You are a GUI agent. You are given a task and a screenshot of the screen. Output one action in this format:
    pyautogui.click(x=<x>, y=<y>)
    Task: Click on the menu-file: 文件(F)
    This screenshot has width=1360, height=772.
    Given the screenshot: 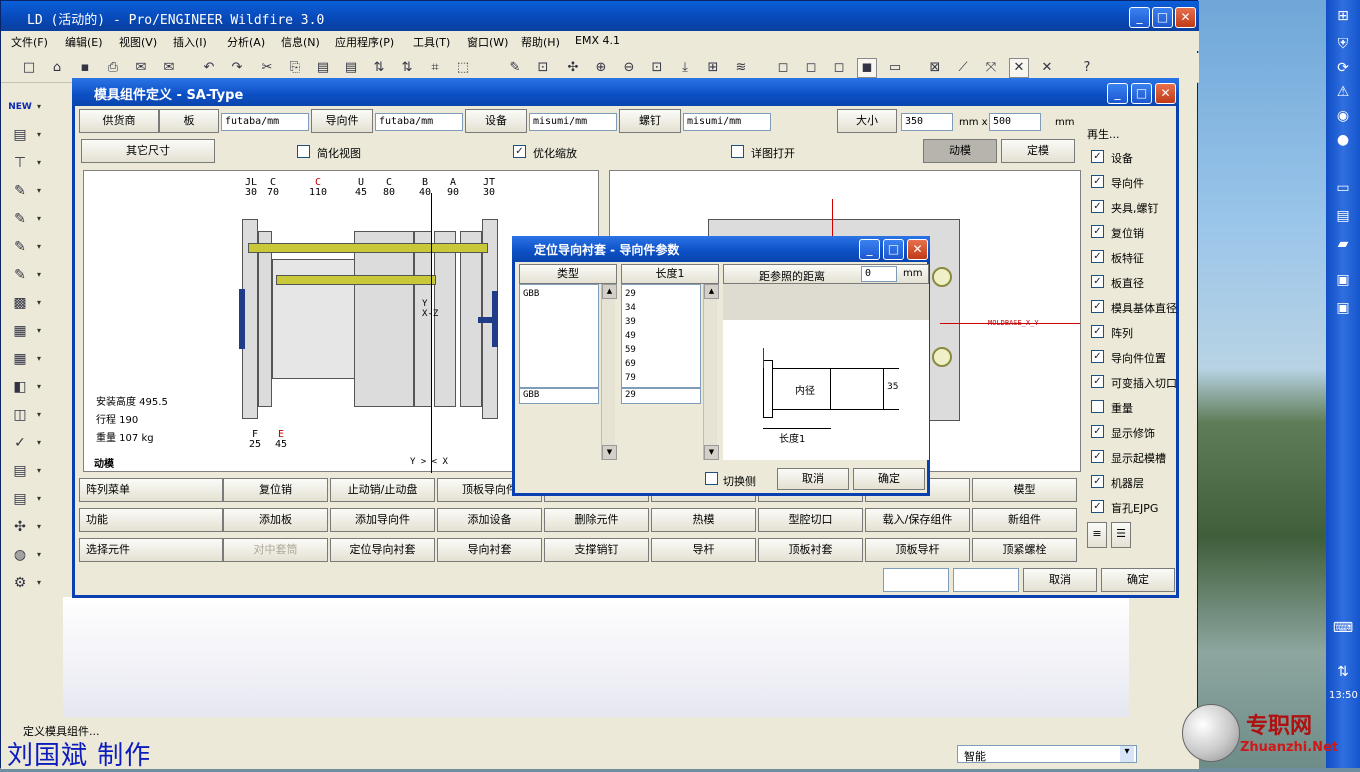 What is the action you would take?
    pyautogui.click(x=29, y=42)
    